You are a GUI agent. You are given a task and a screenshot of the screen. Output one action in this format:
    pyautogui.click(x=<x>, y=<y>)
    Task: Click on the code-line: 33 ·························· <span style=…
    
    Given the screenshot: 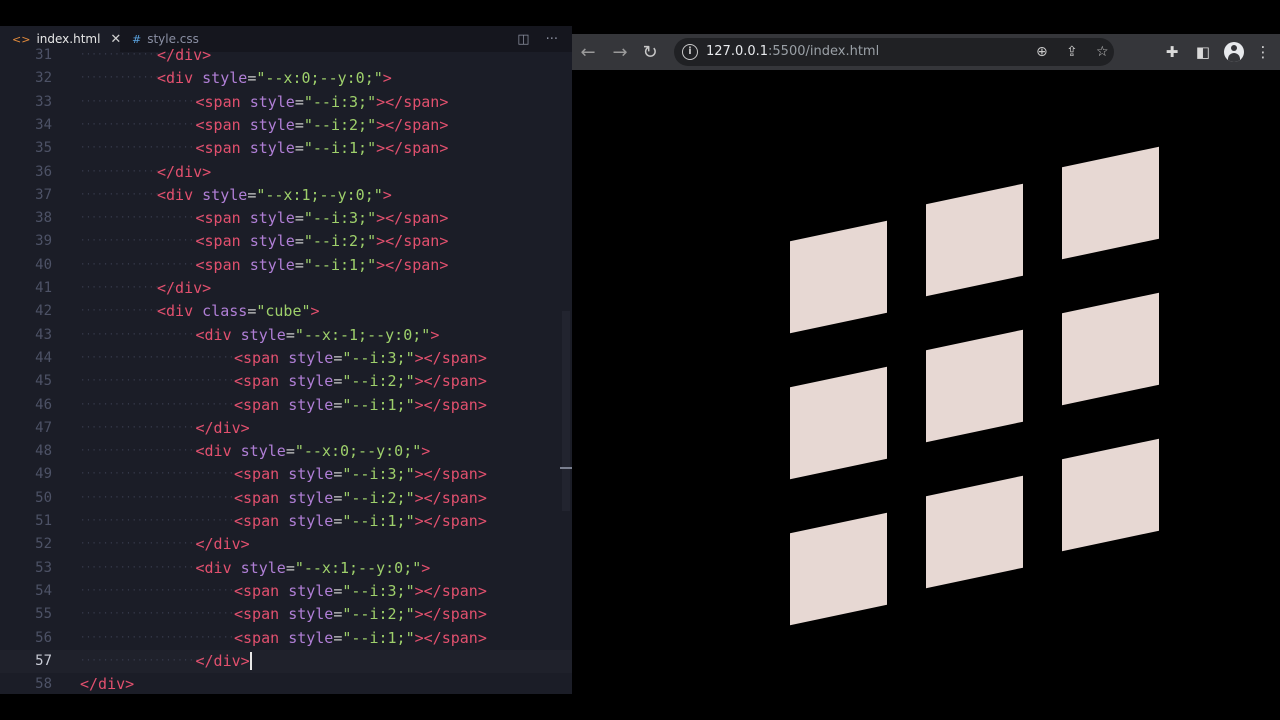 What is the action you would take?
    pyautogui.click(x=286, y=102)
    